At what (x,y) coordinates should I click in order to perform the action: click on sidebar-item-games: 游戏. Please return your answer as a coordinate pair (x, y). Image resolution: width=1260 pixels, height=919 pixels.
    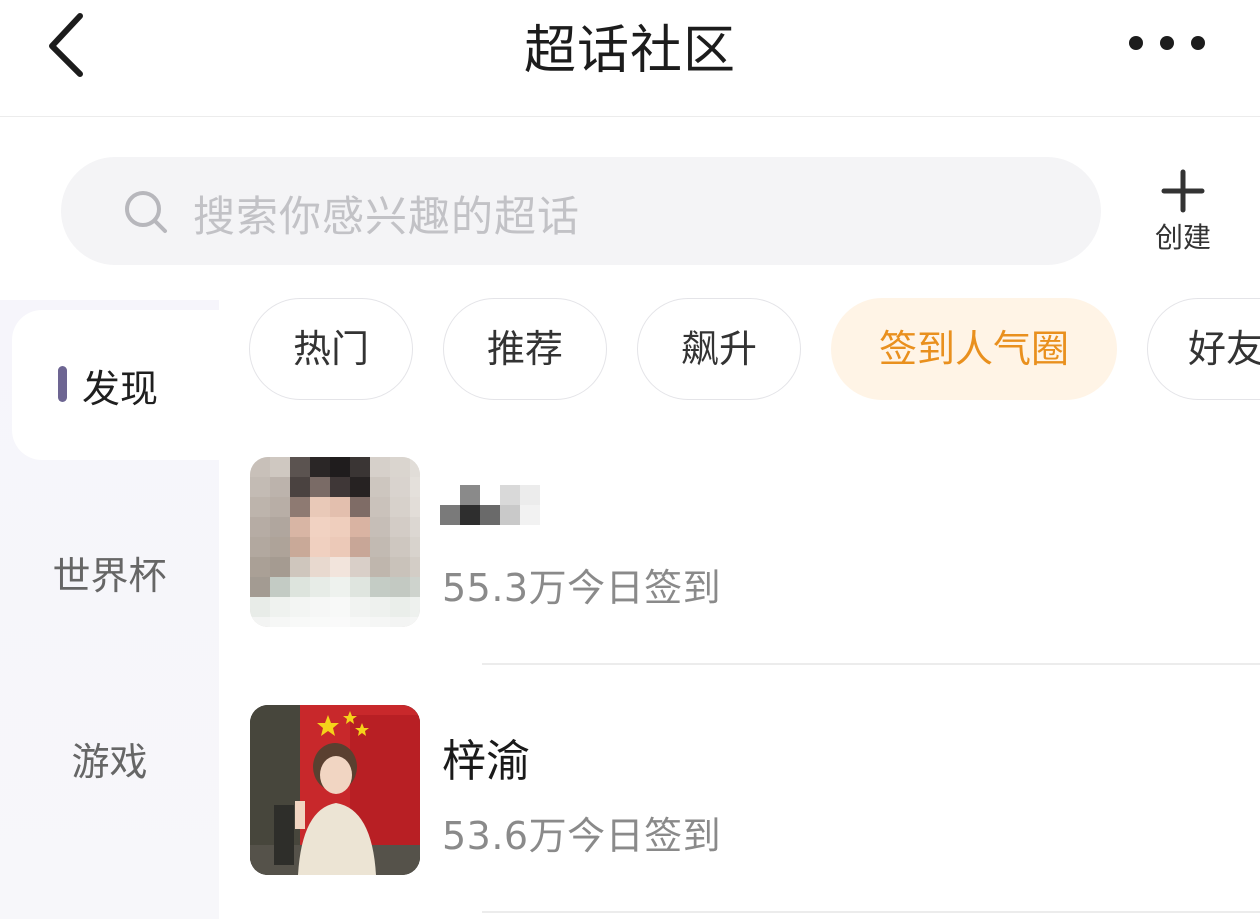
    Looking at the image, I should click on (109, 758).